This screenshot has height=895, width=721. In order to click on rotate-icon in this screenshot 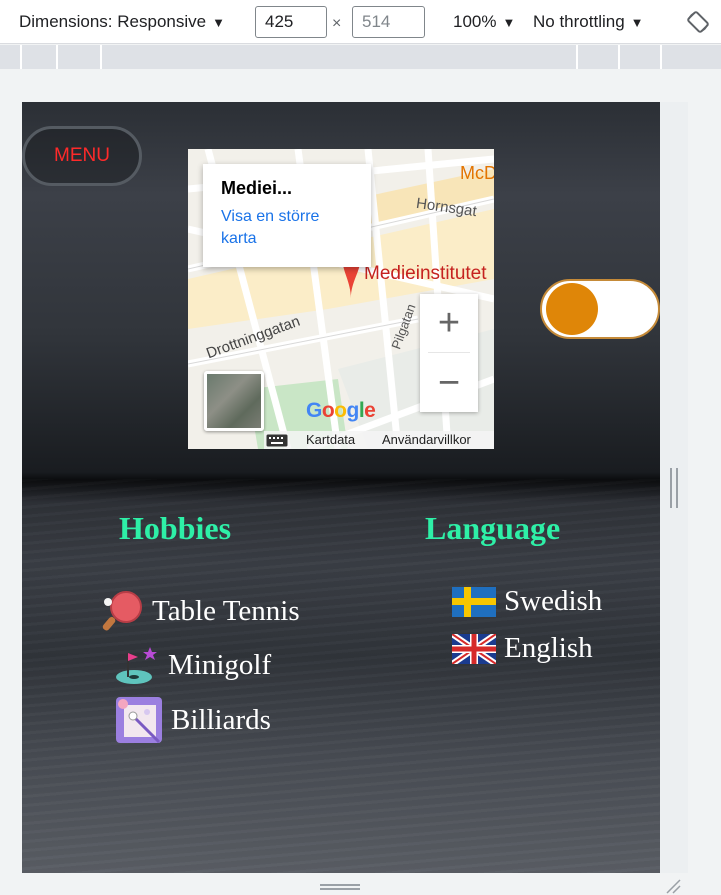, I will do `click(698, 22)`.